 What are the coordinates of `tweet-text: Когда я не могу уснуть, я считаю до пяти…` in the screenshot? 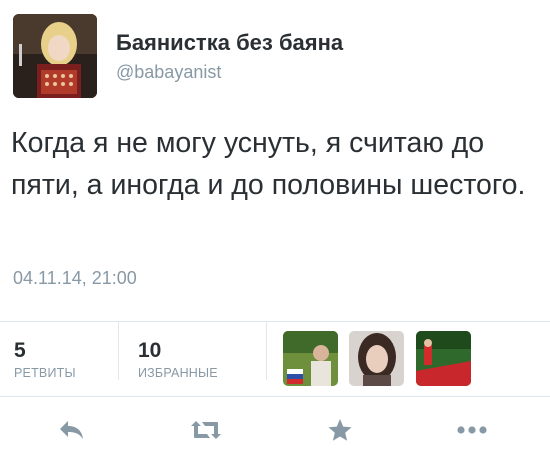 It's located at (268, 164).